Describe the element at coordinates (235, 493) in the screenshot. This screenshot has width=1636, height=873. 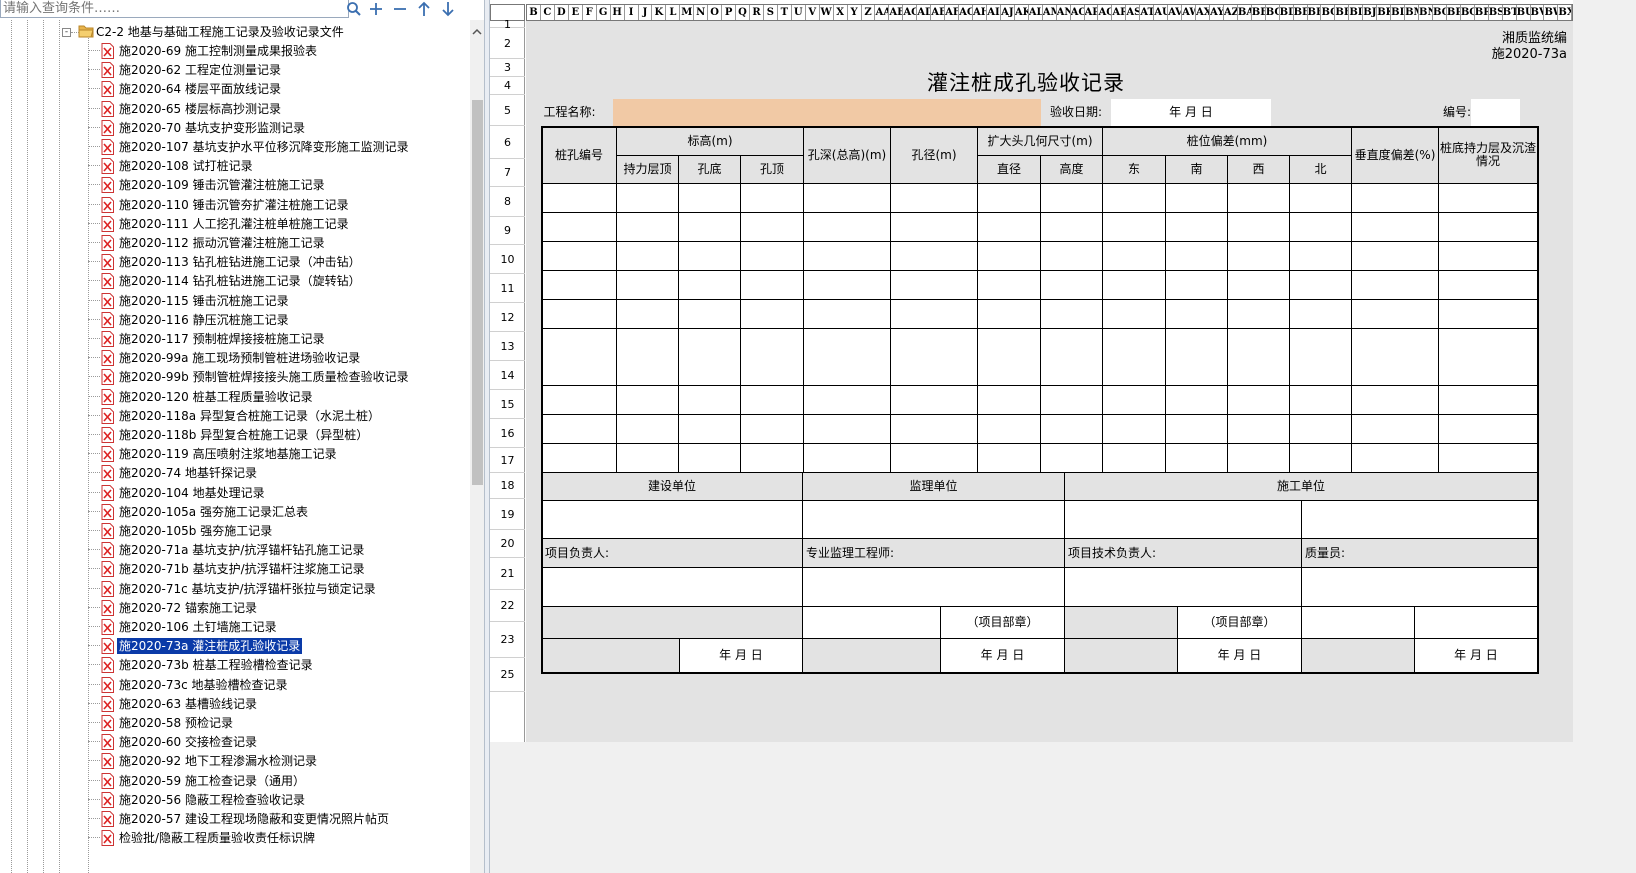
I see `tree-item: 施2020-104 地基处理记录` at that location.